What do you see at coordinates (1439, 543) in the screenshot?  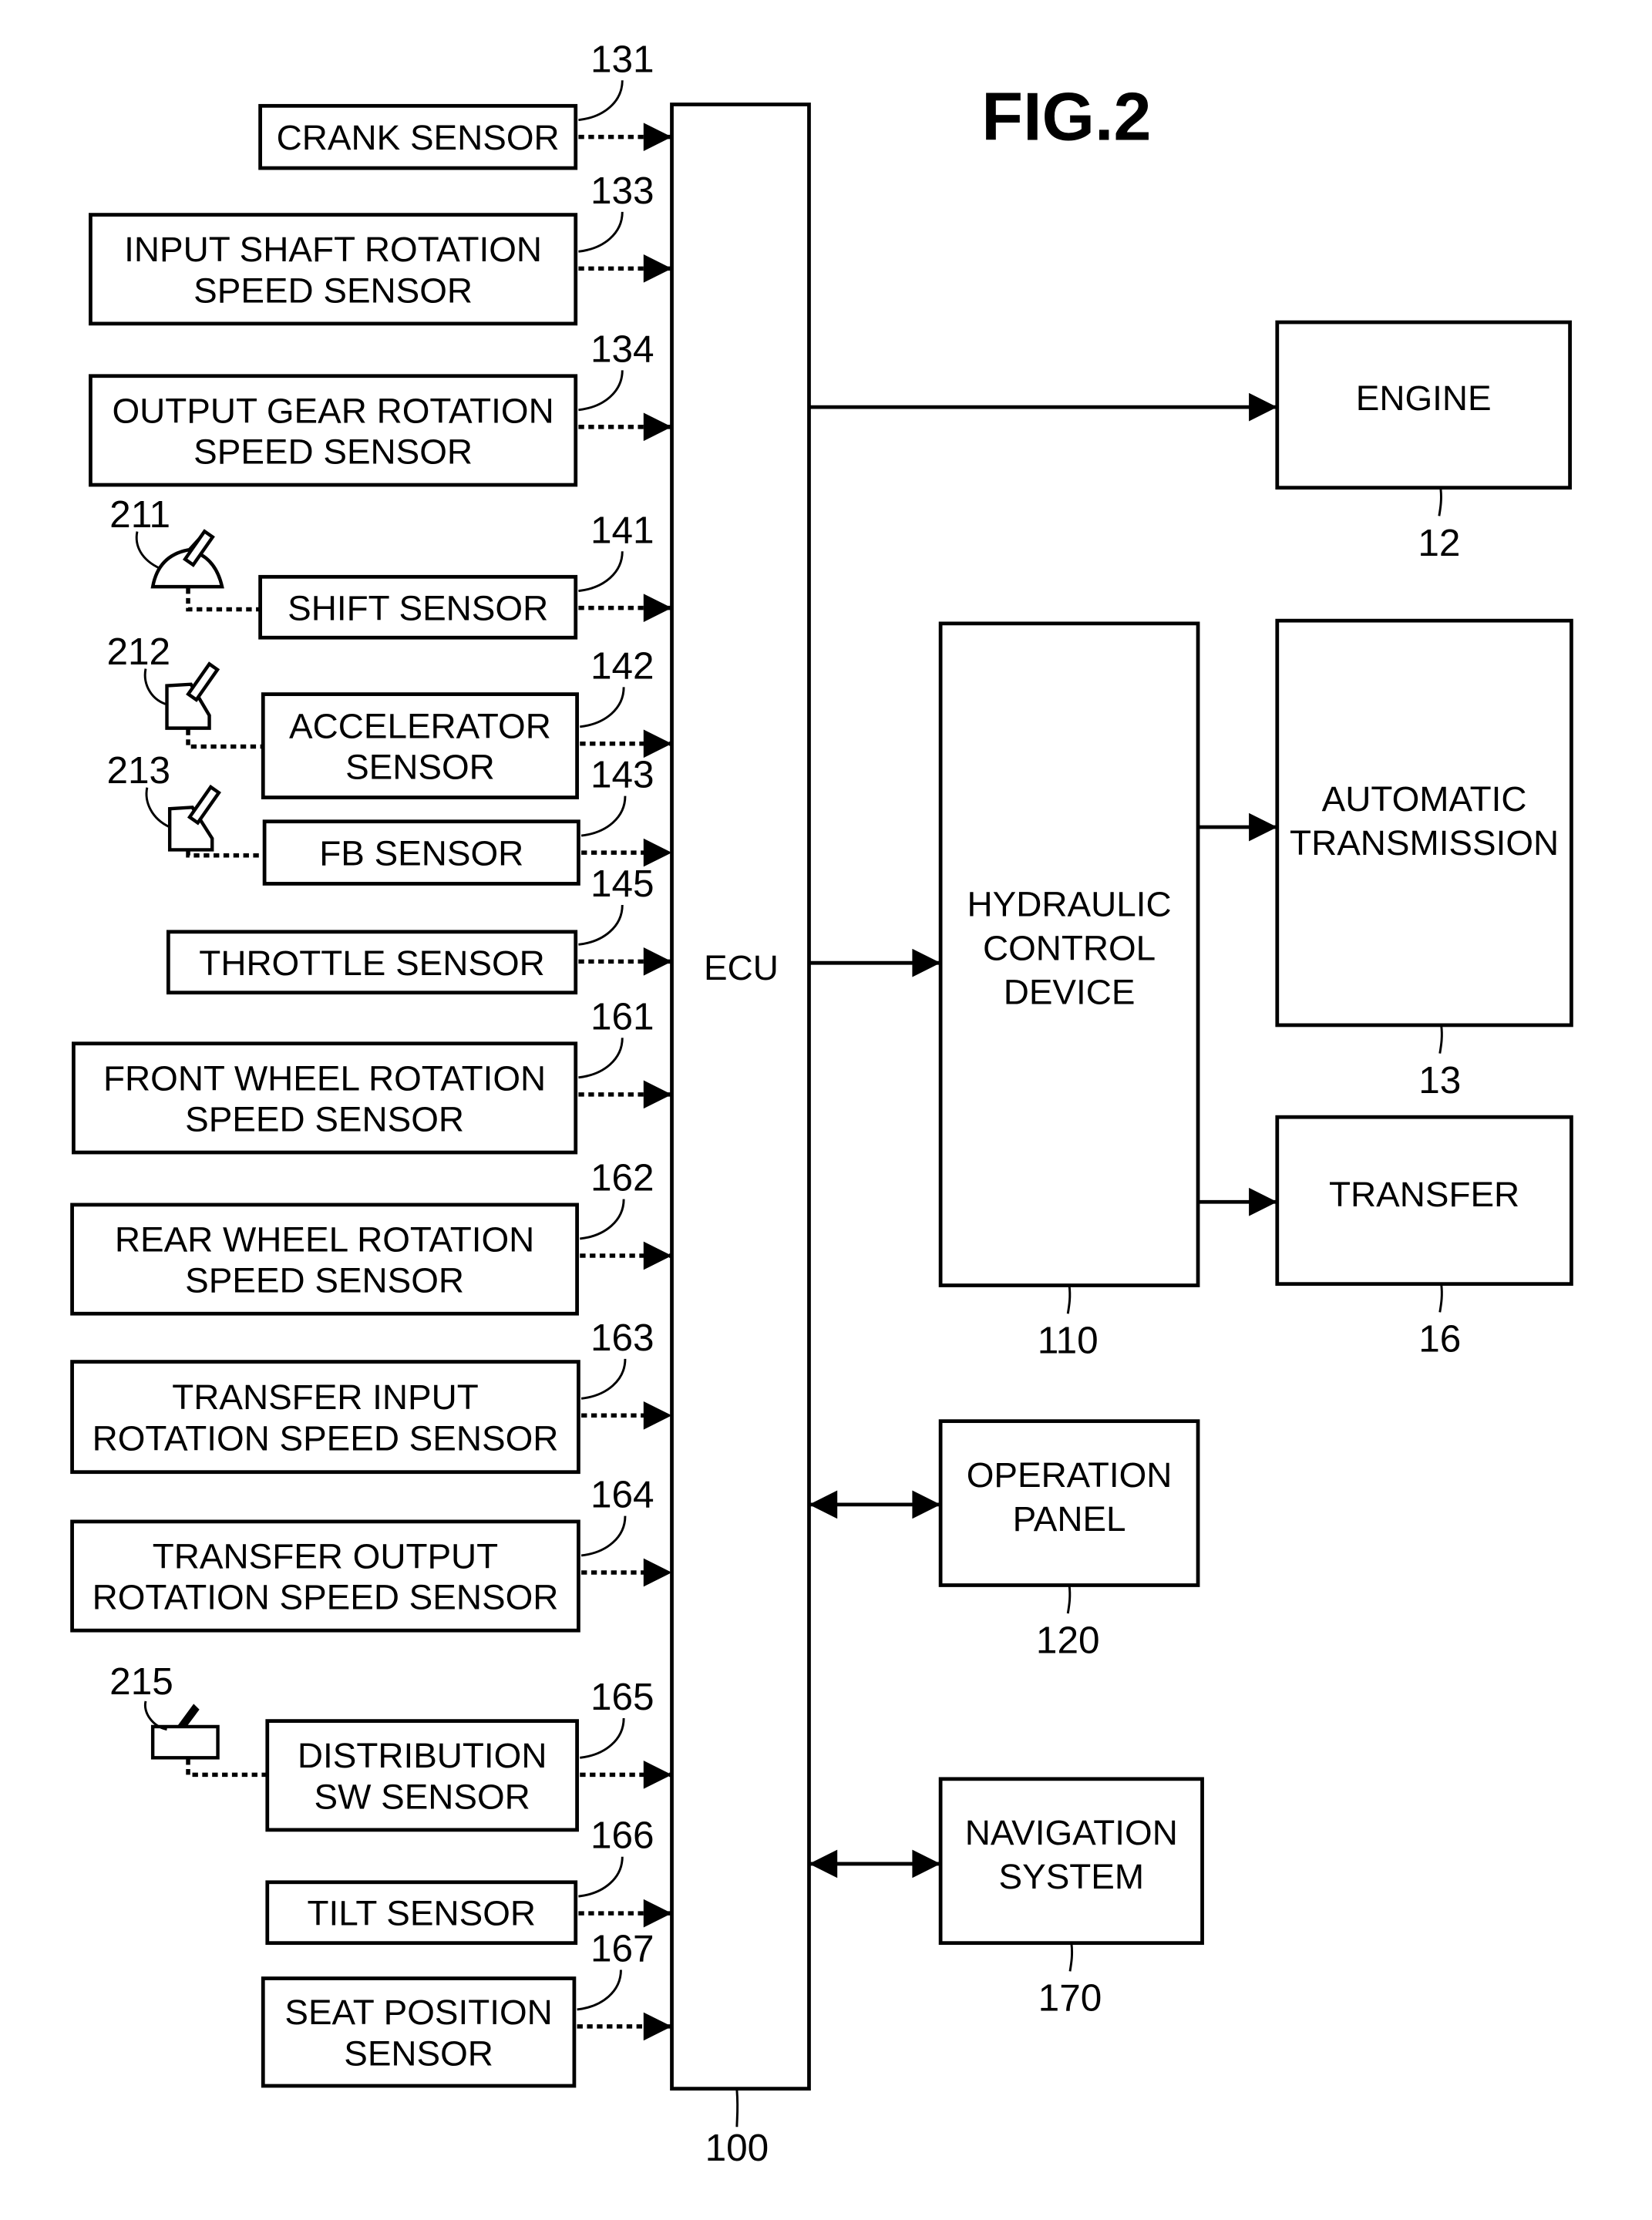 I see `output-ref: 12` at bounding box center [1439, 543].